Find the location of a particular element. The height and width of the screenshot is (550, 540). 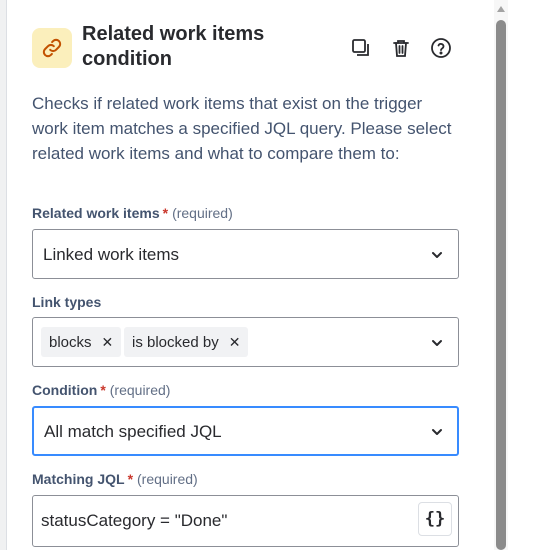

panel-title: Related work items condition is located at coordinates (173, 46).